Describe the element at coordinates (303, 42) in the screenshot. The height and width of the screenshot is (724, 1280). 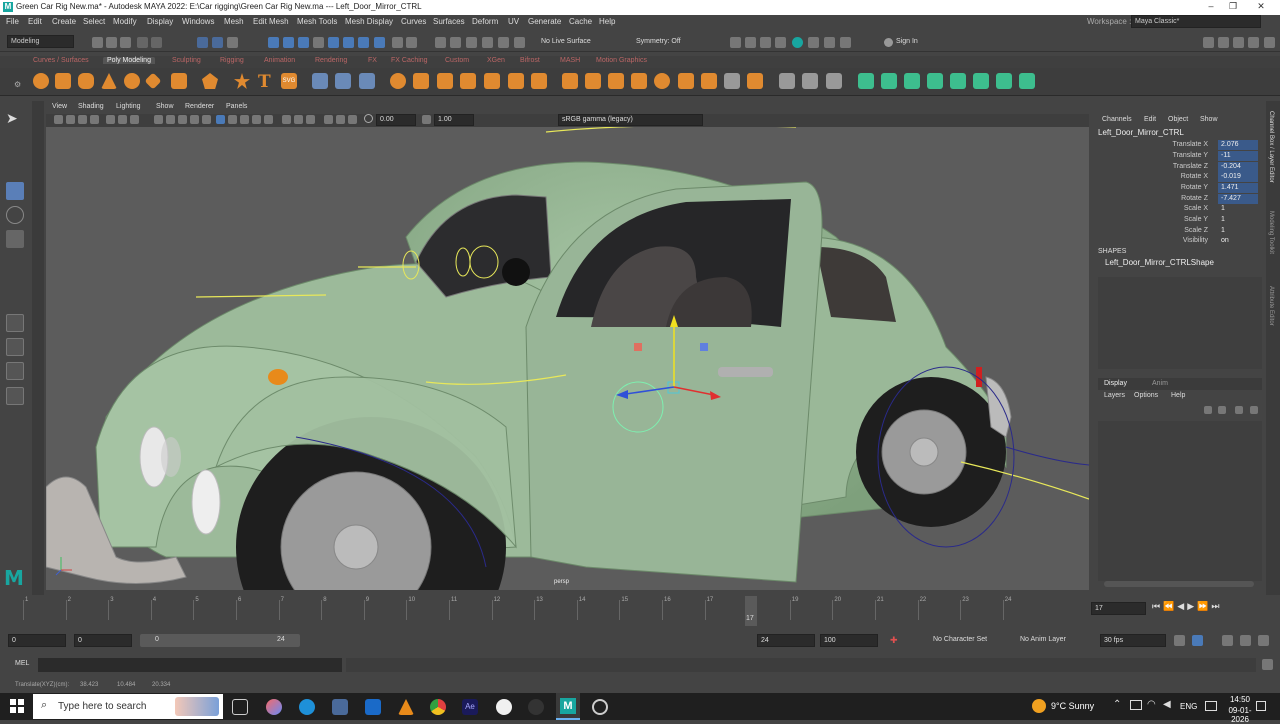
I see `snap-point-icon` at that location.